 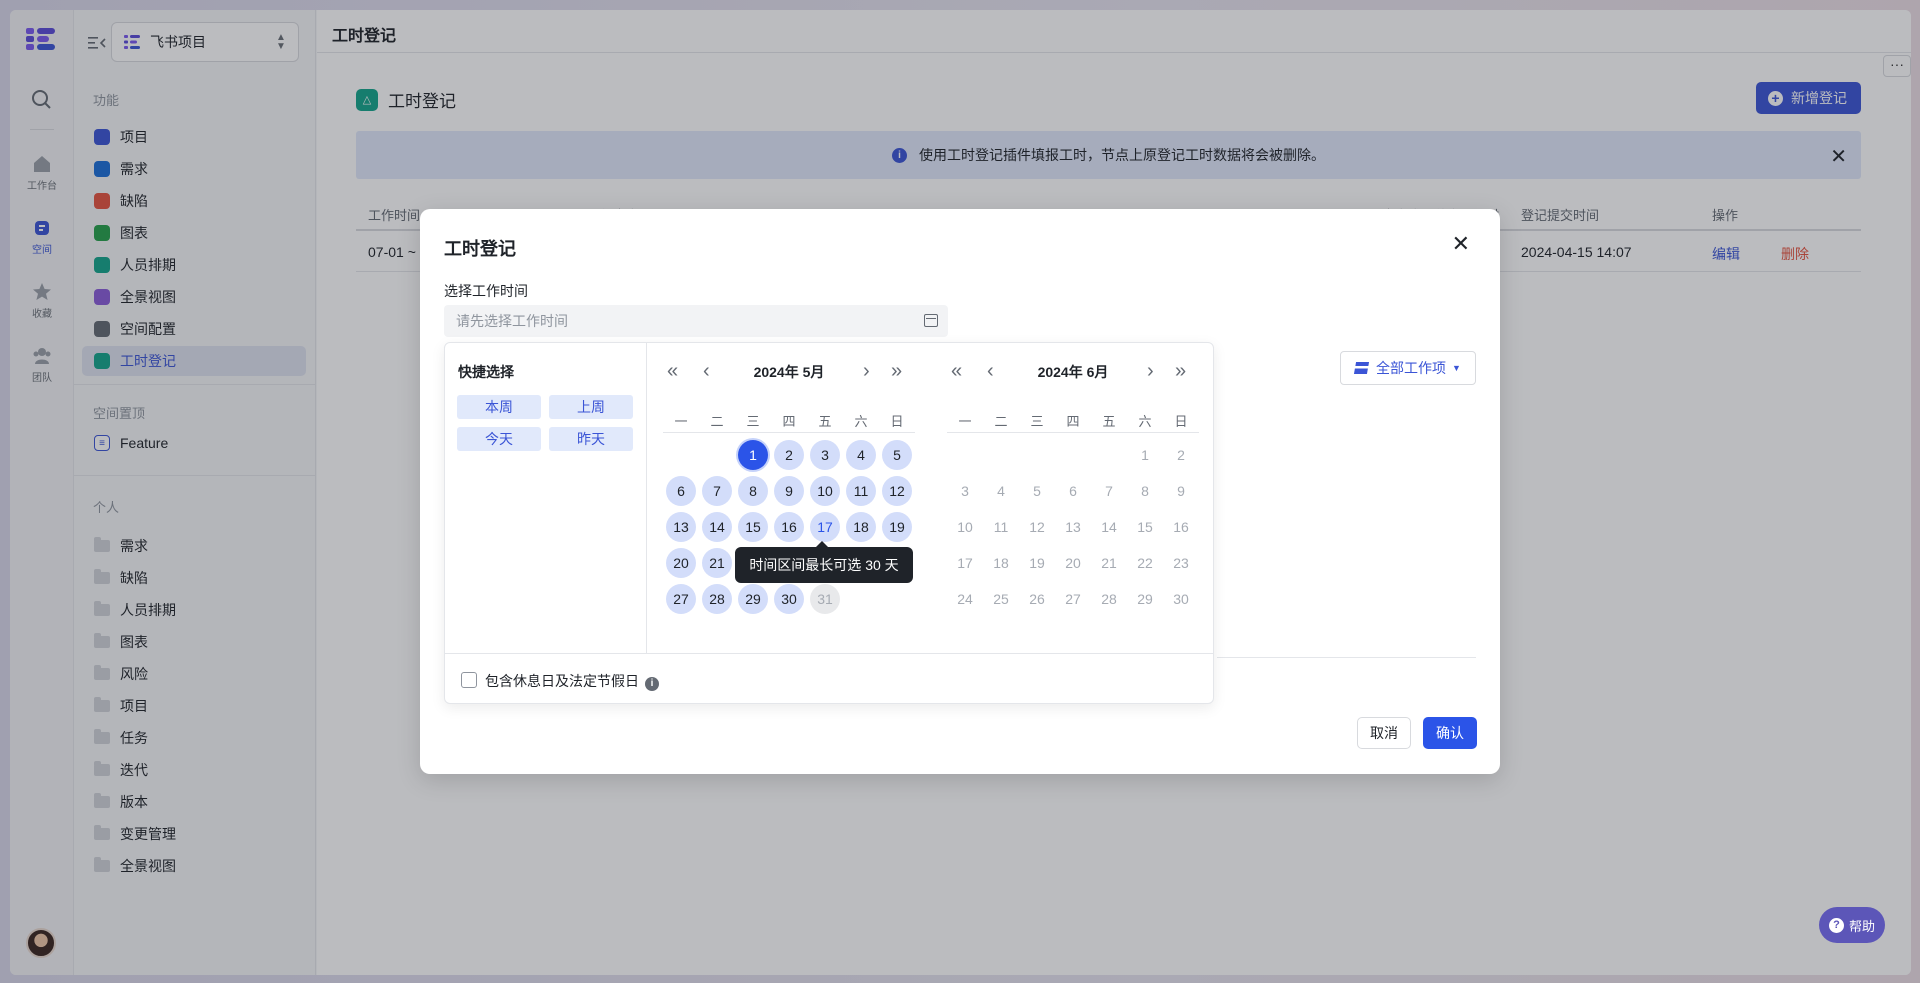 What do you see at coordinates (1408, 368) in the screenshot?
I see `work-item-filter: 全部工作项 ▼` at bounding box center [1408, 368].